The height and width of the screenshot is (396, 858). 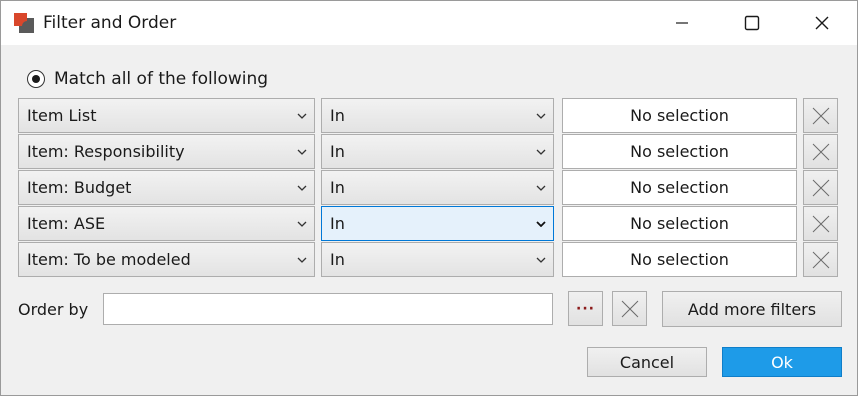 What do you see at coordinates (437, 187) in the screenshot?
I see `filter-operator-dropdown-3: In` at bounding box center [437, 187].